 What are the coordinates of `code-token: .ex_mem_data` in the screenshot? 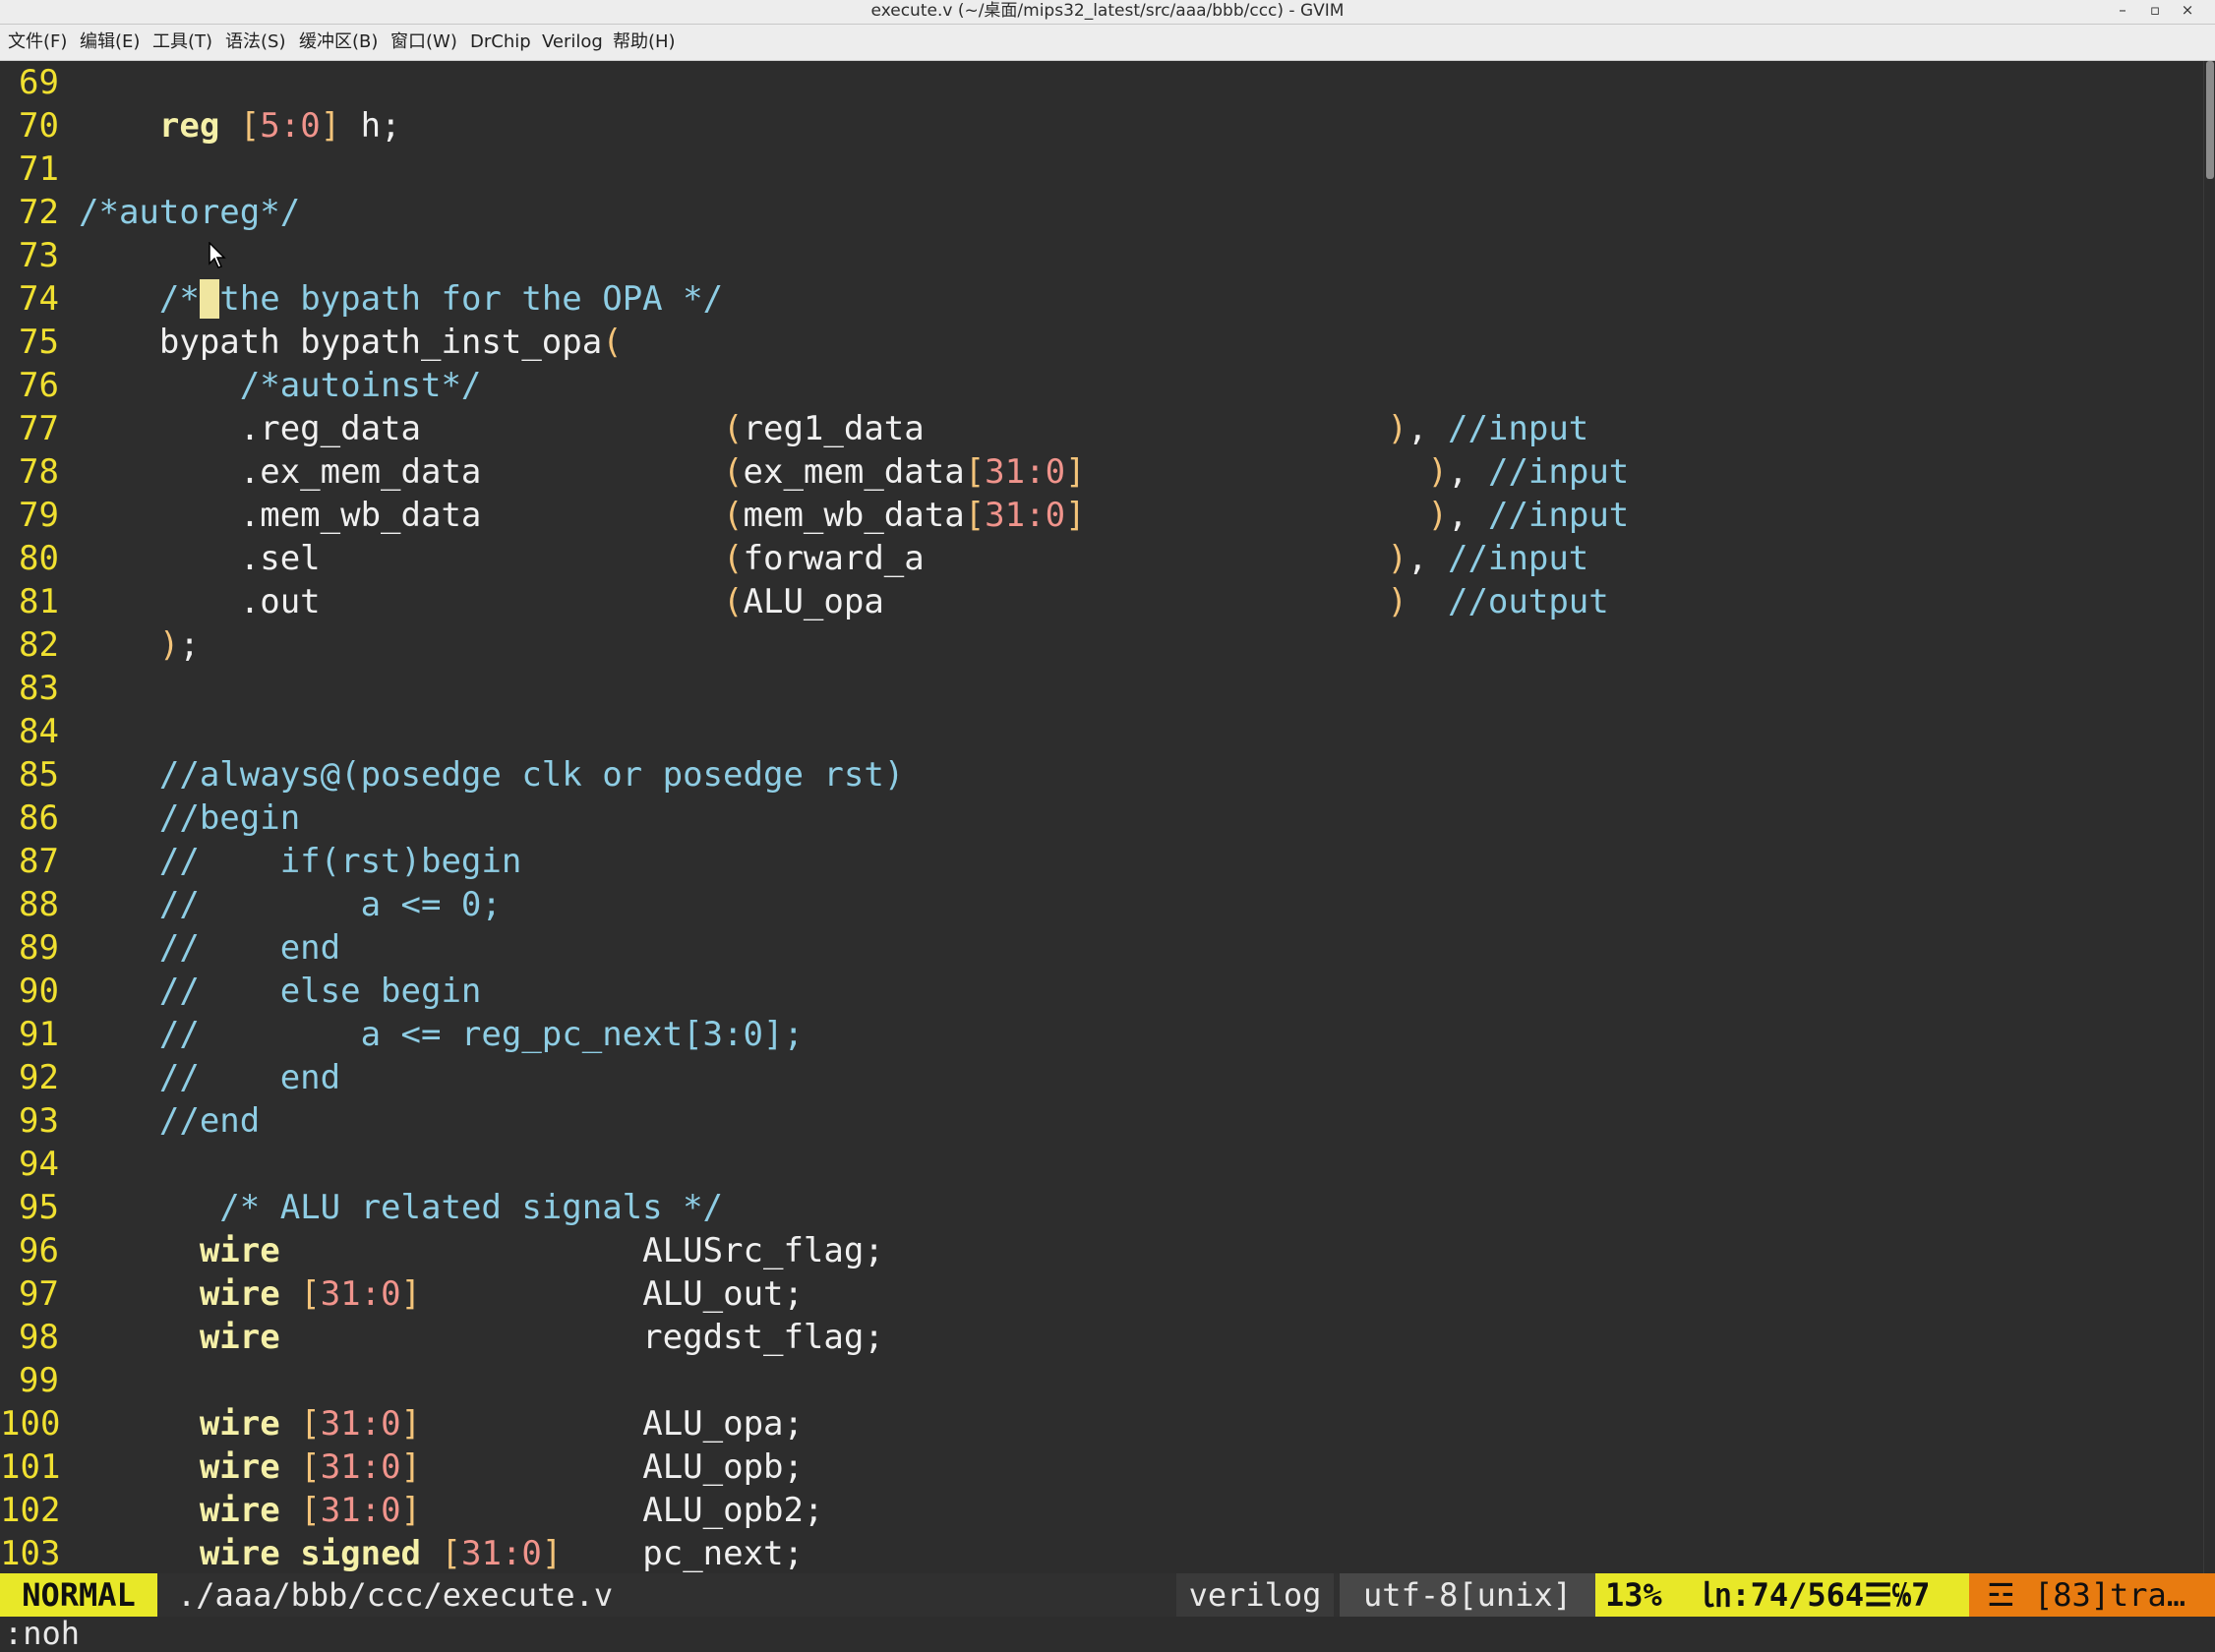 It's located at (401, 472).